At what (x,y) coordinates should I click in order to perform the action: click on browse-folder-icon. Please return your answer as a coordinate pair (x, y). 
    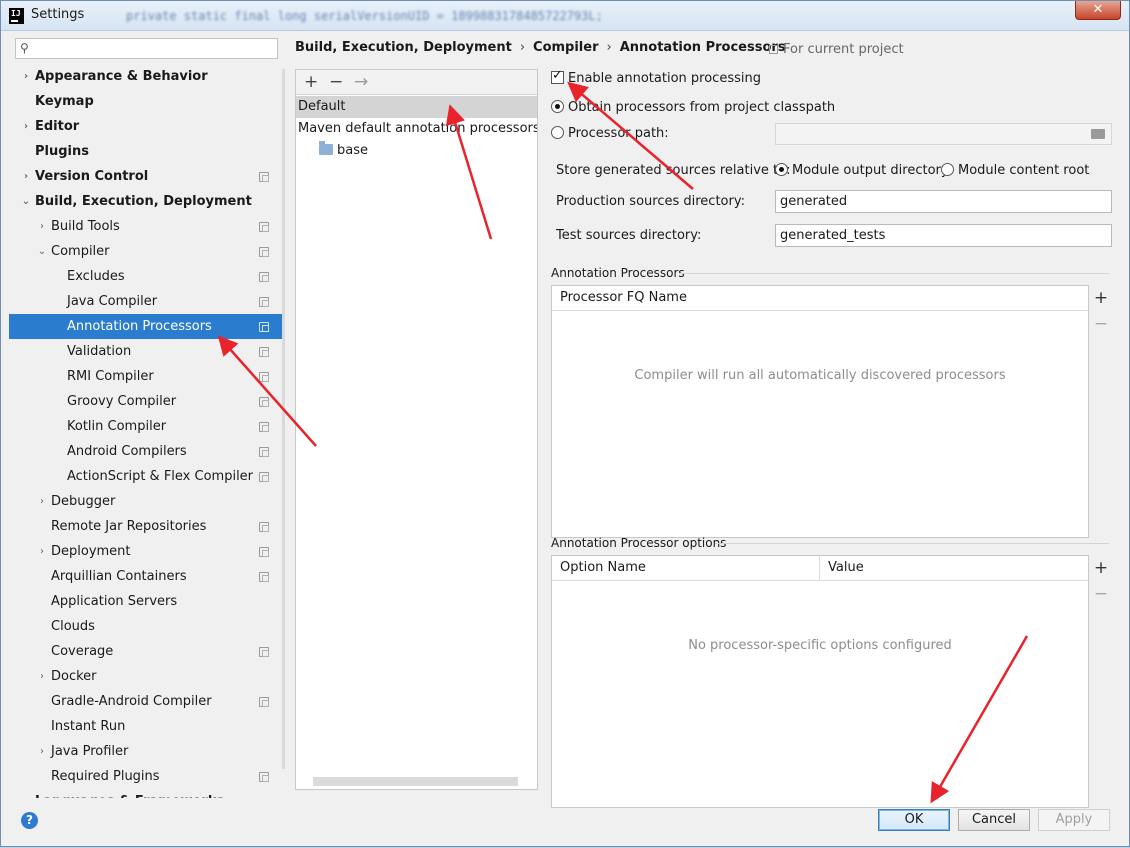
    Looking at the image, I should click on (1098, 134).